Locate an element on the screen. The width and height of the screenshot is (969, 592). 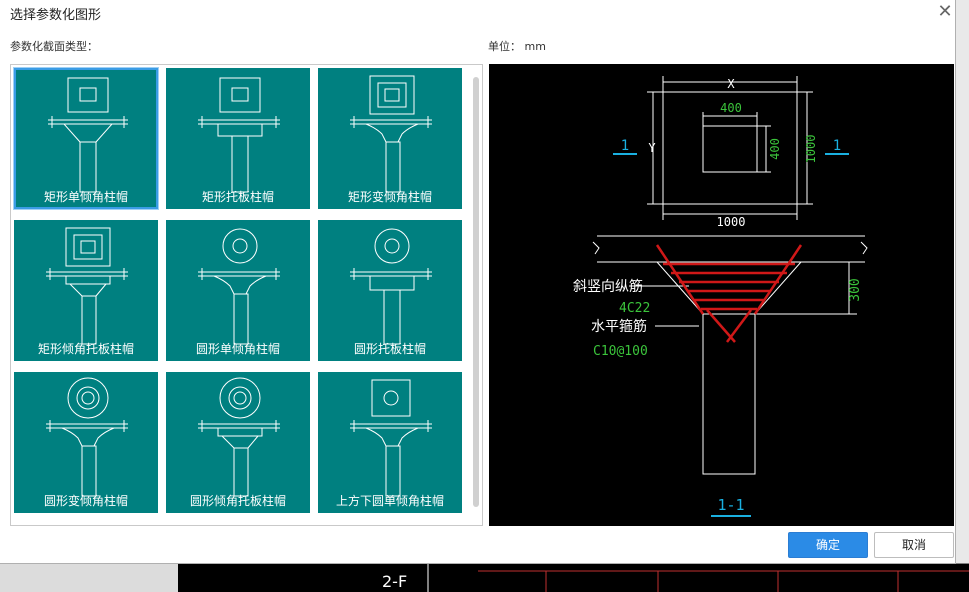
tile-label: 矩形变倾角柱帽 is located at coordinates (389, 197).